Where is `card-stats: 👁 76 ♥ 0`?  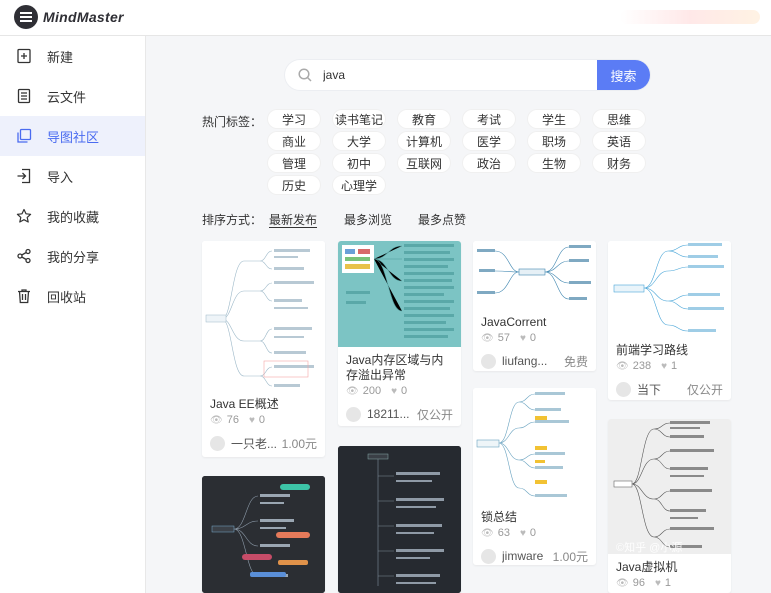
card-stats: 👁 76 ♥ 0 is located at coordinates (263, 420).